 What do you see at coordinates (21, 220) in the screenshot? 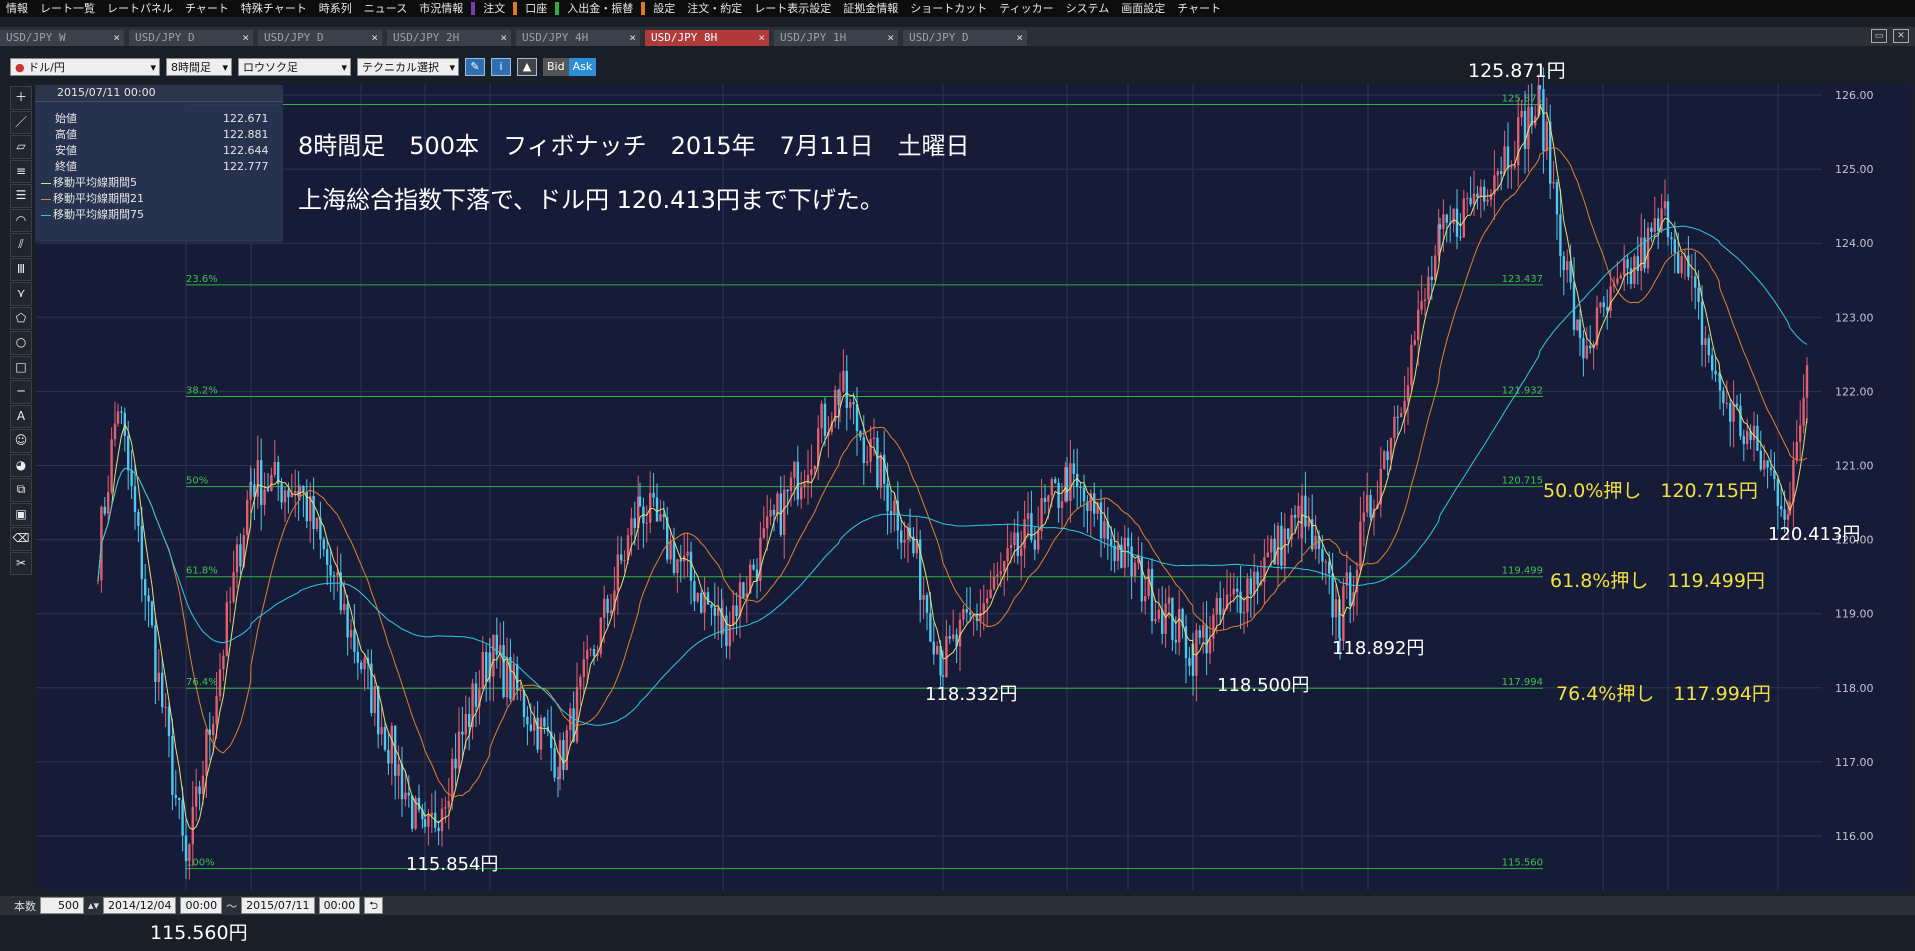
I see `fan-icon: ◠` at bounding box center [21, 220].